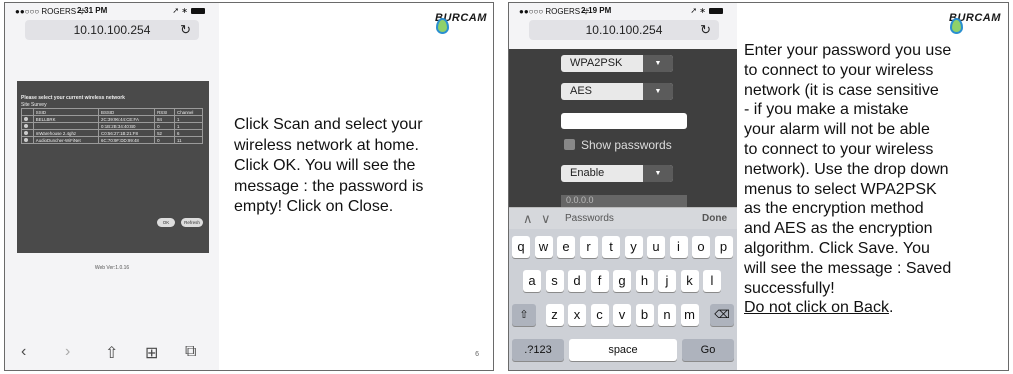 This screenshot has height=374, width=1013. Describe the element at coordinates (543, 247) in the screenshot. I see `key-w: w` at that location.